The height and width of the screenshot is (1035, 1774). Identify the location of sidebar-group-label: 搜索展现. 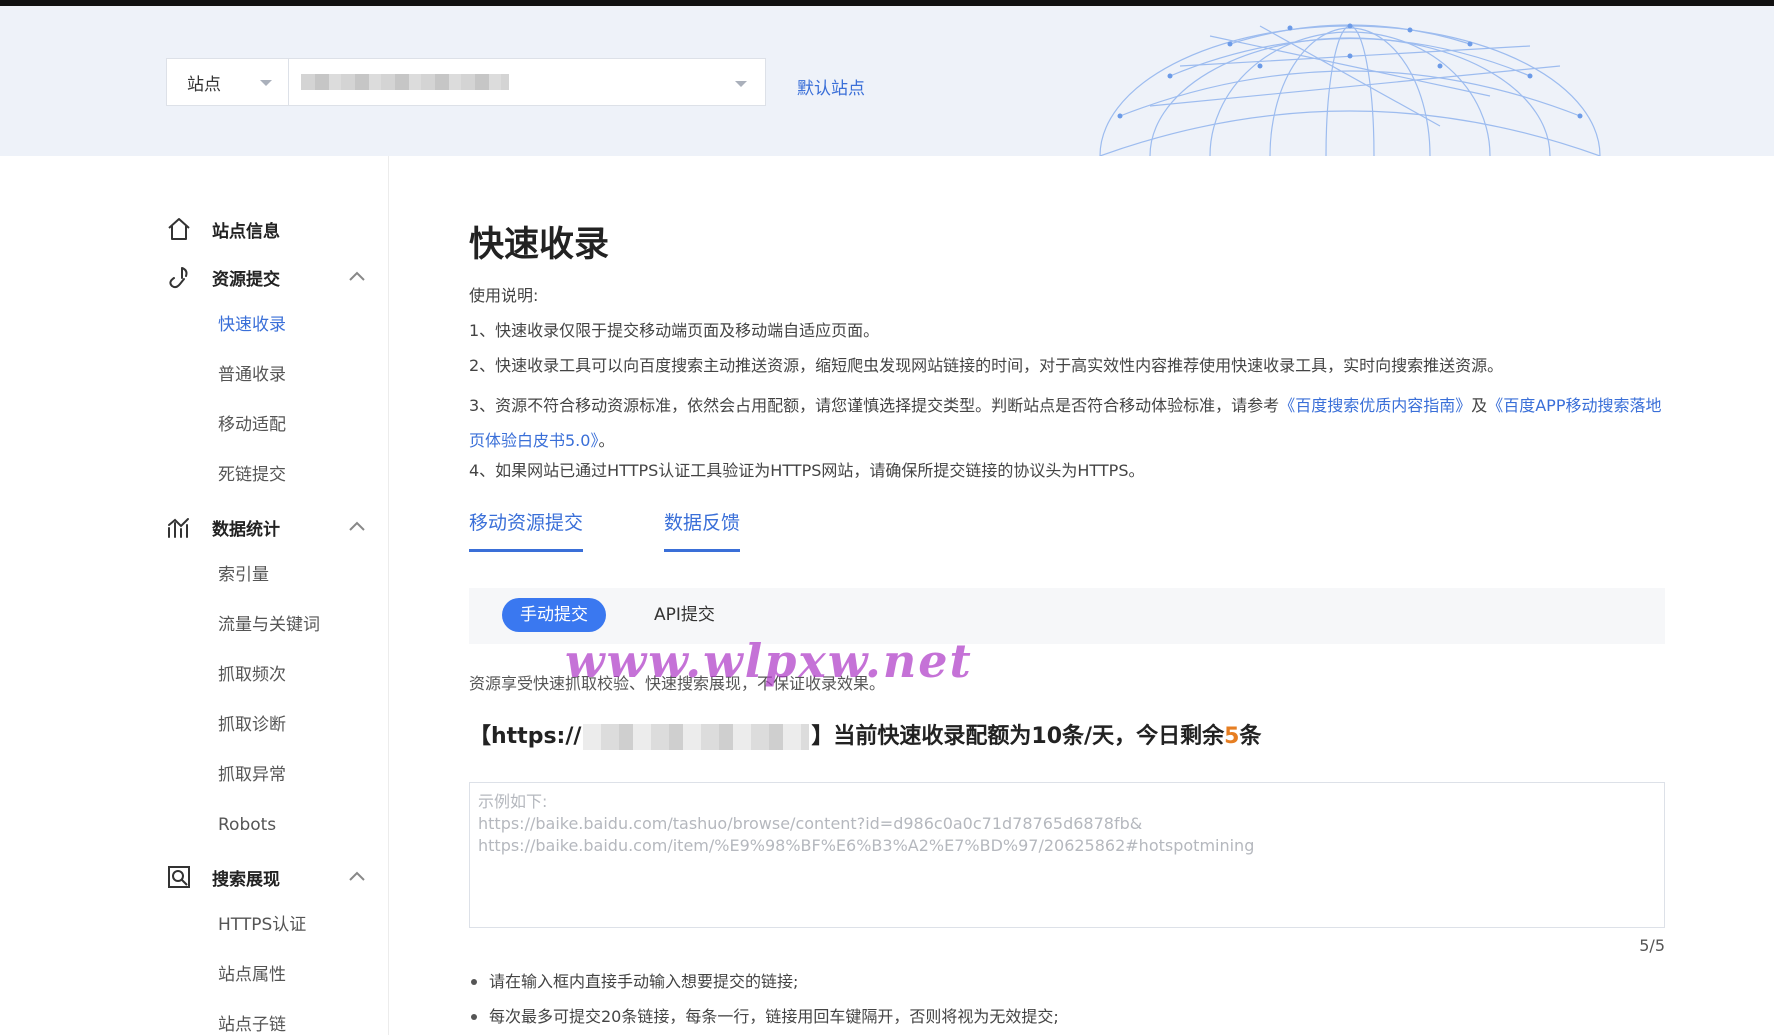
(246, 879).